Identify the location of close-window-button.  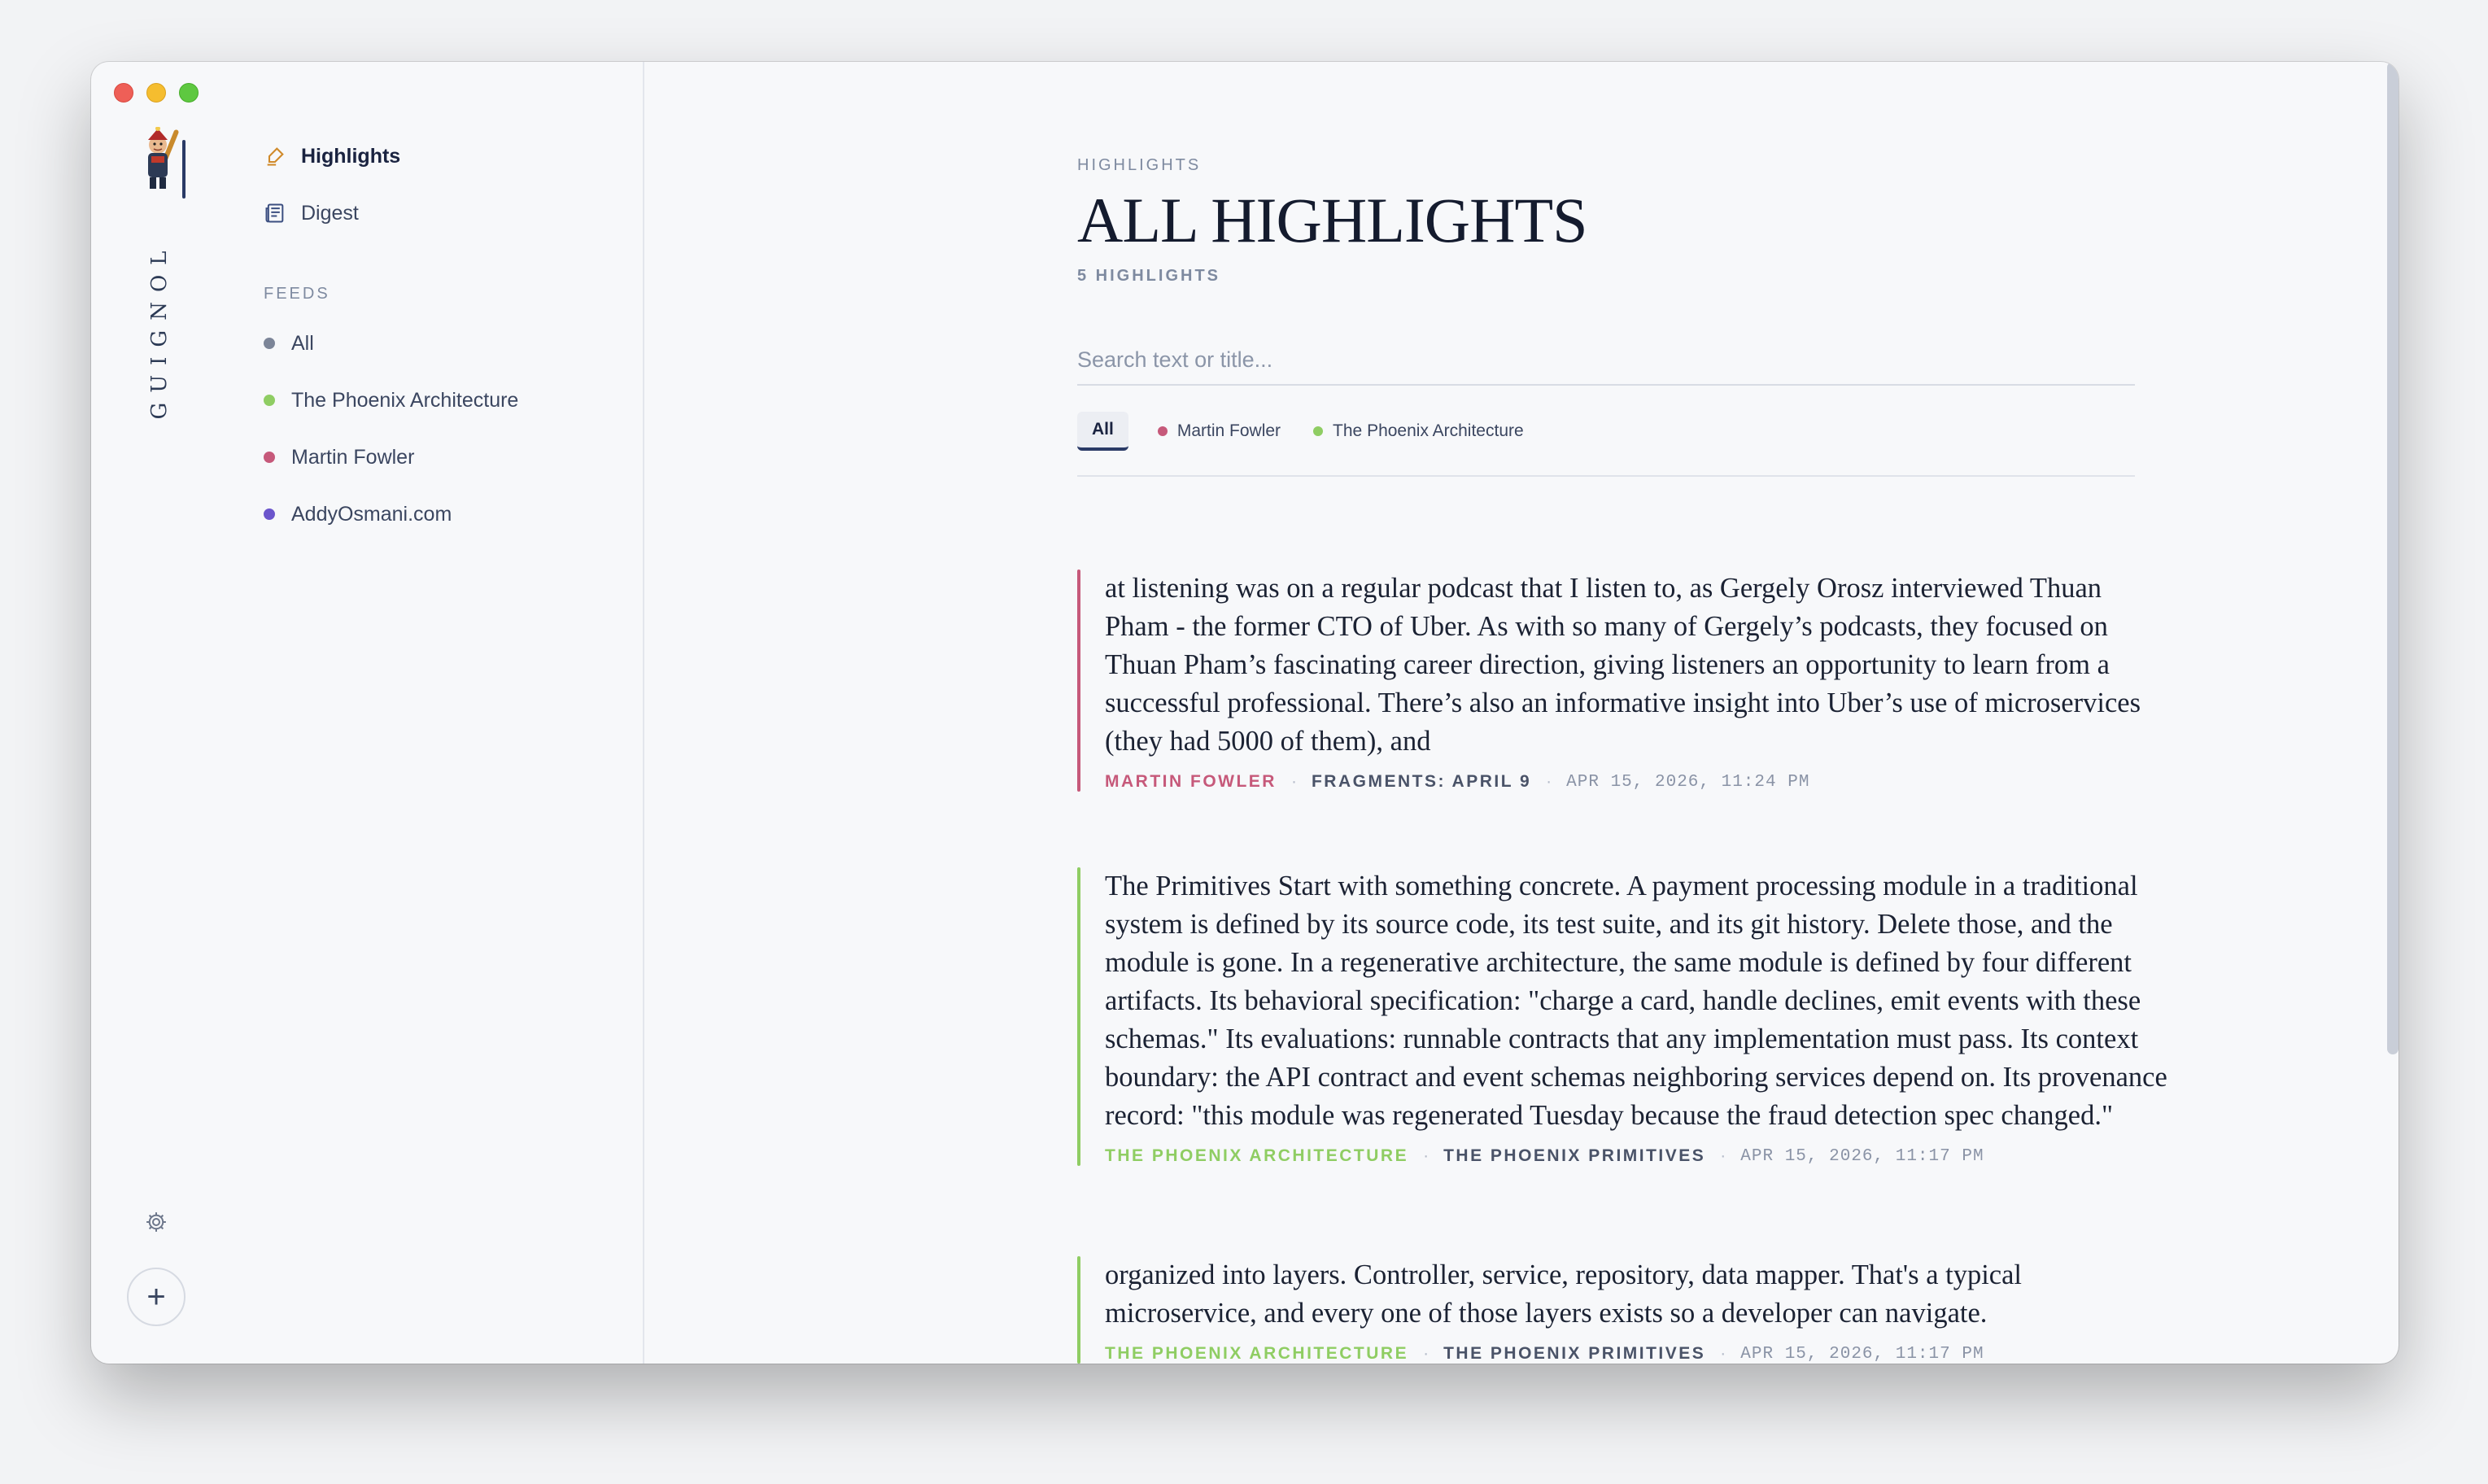
(124, 93).